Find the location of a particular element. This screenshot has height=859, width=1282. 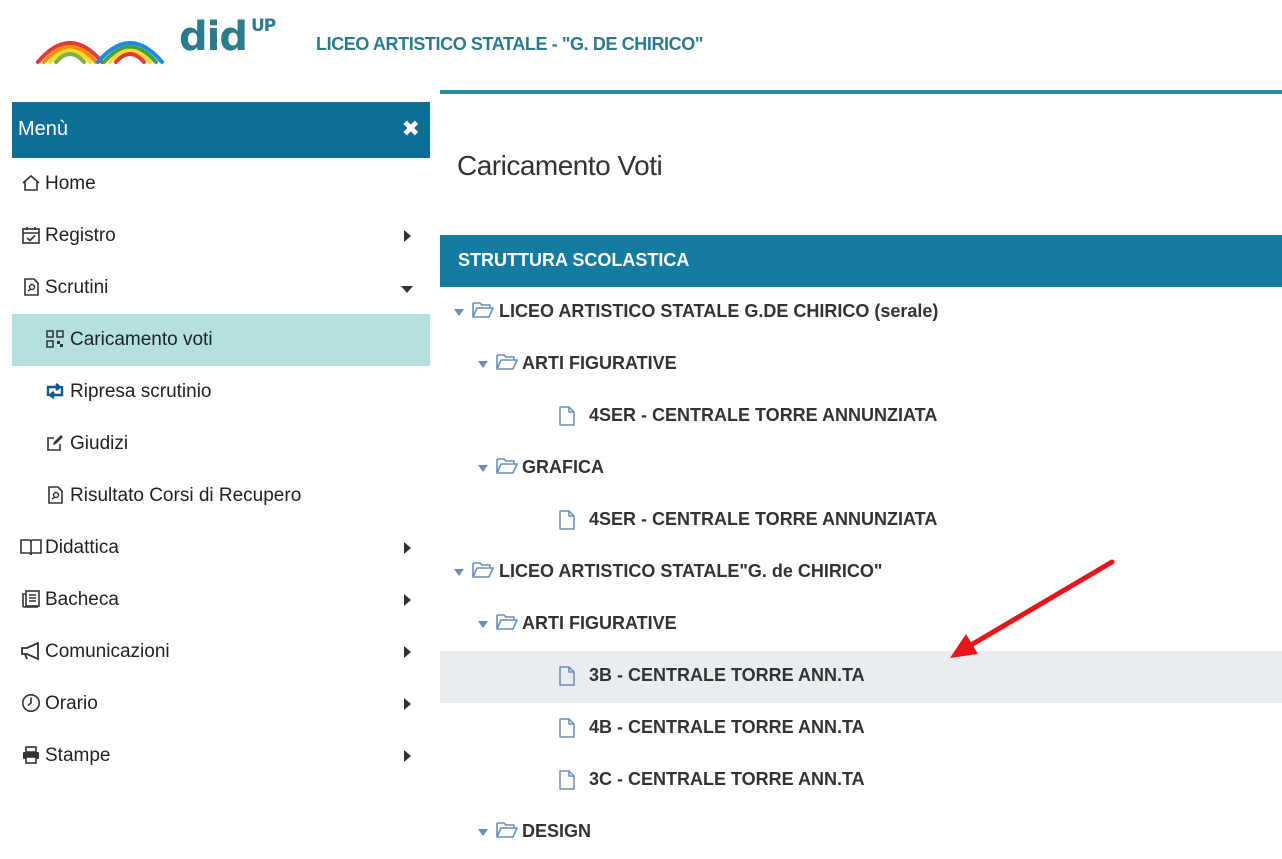

sidebar-item-label: Ripresa scrutinio is located at coordinates (141, 391).